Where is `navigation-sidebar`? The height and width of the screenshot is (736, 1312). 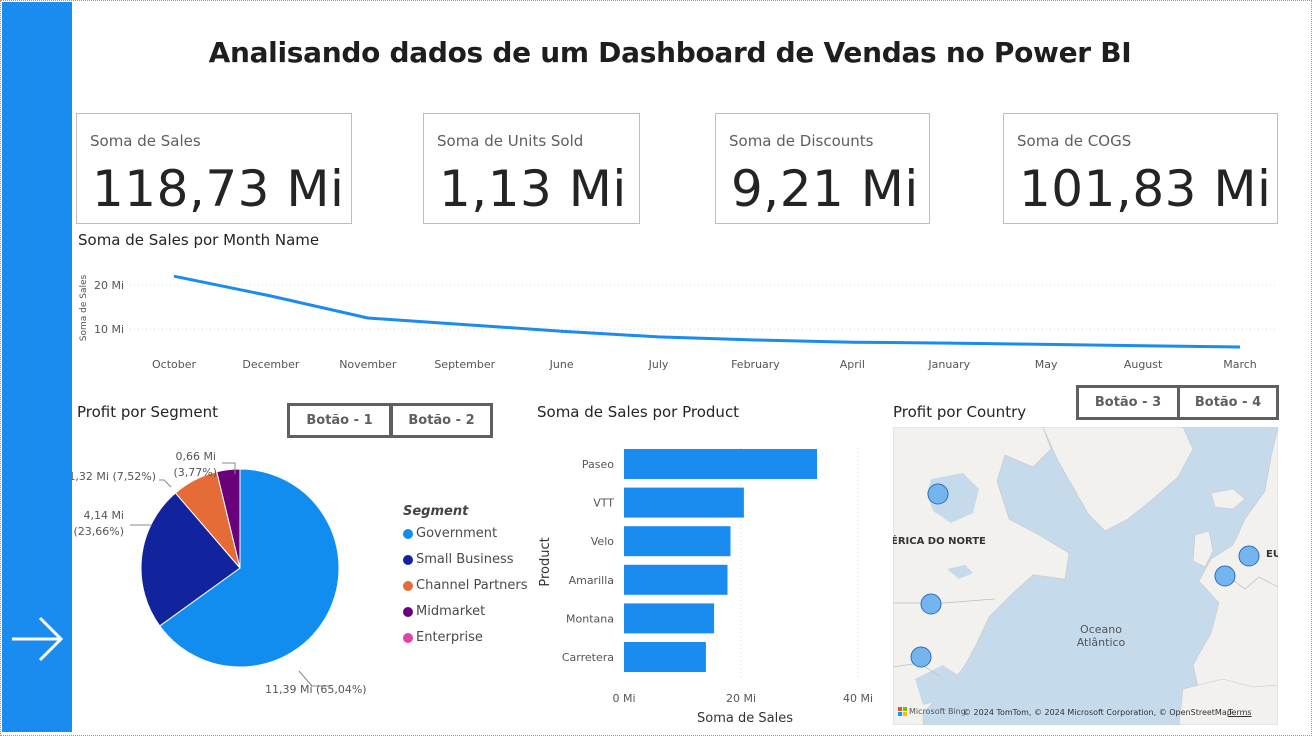
navigation-sidebar is located at coordinates (37, 367).